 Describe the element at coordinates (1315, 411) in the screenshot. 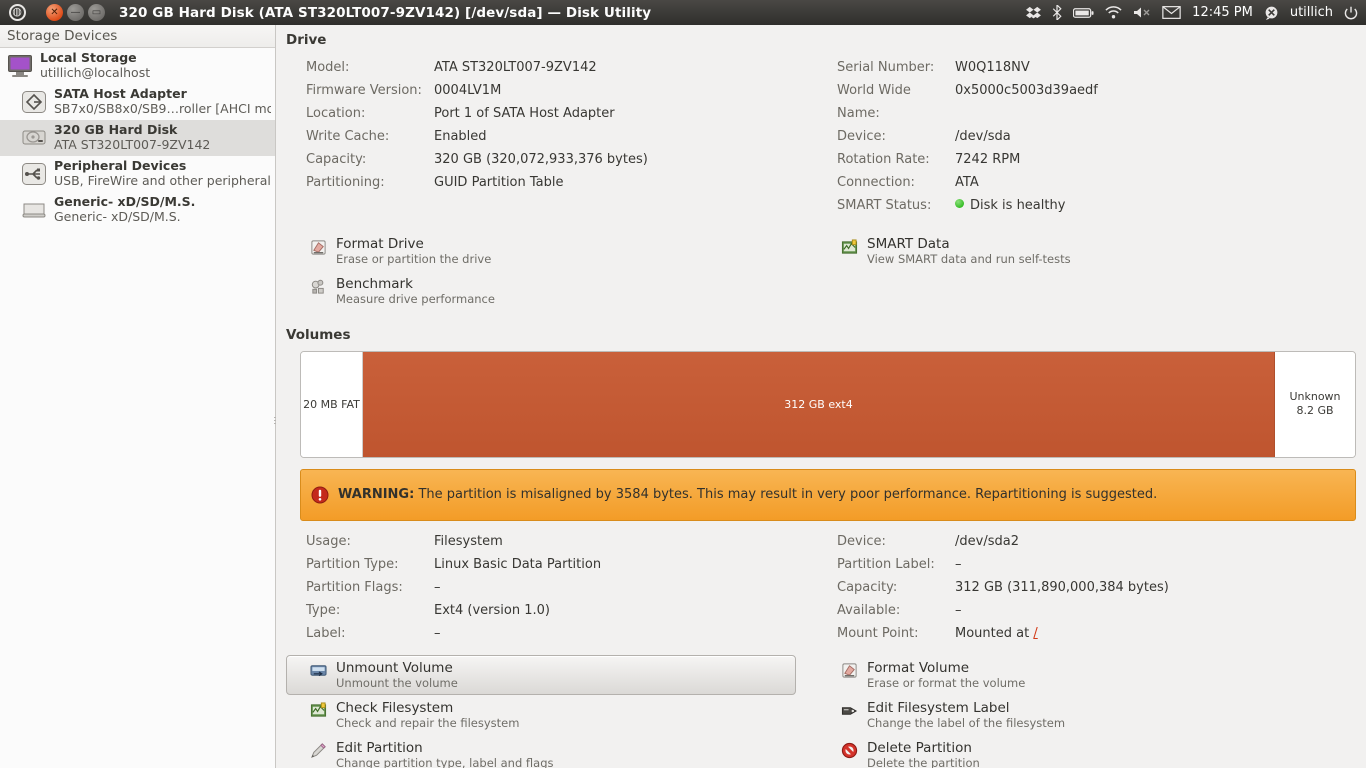

I see `partition-sublabel: 8.2 GB` at that location.